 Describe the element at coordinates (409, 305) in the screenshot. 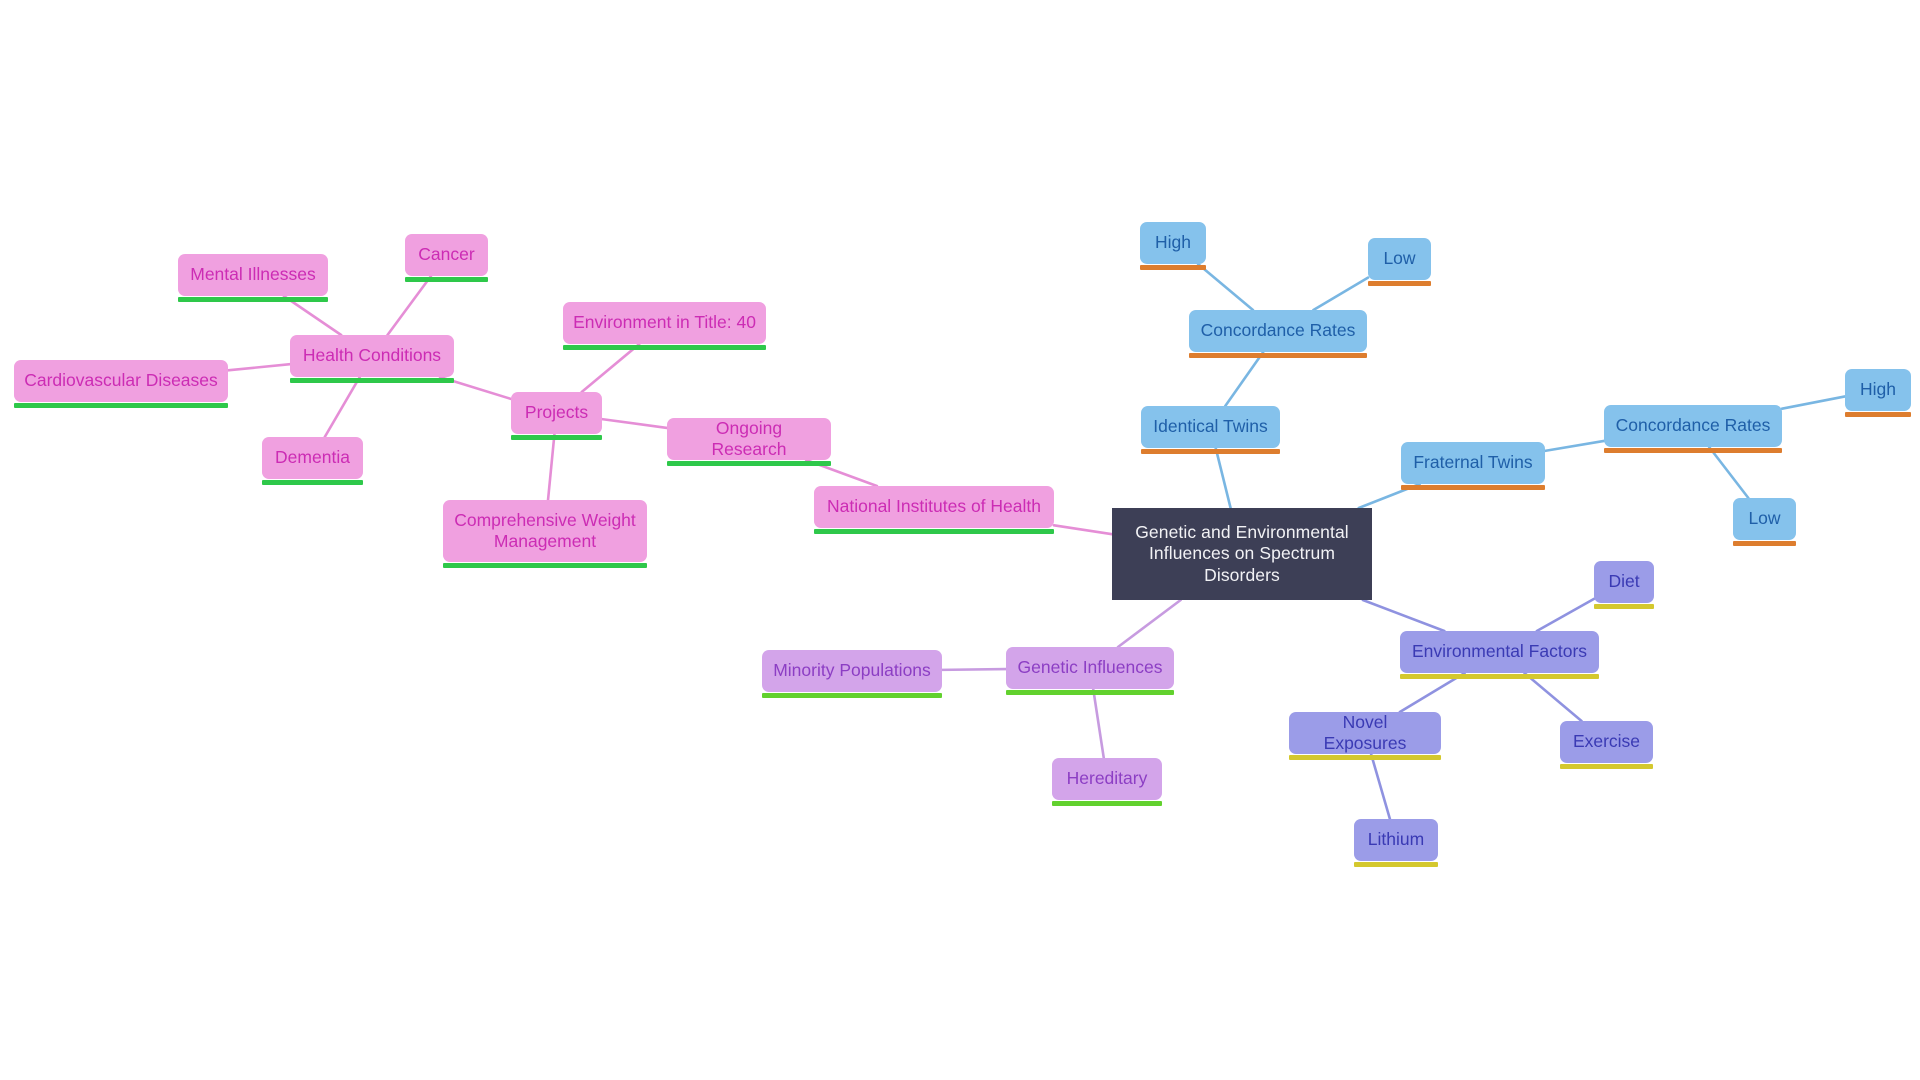

I see `edge-health_conditions-to-cancer` at that location.